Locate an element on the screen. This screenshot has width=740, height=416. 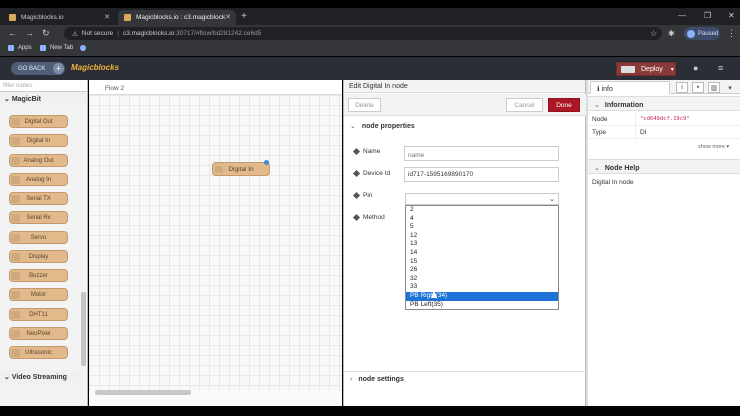
deploy-button: Deploy ▾ is located at coordinates (646, 69).